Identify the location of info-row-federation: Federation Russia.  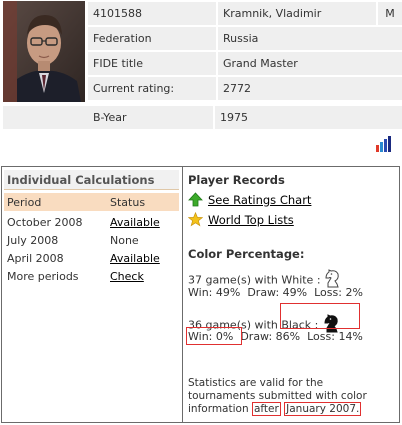
(245, 38).